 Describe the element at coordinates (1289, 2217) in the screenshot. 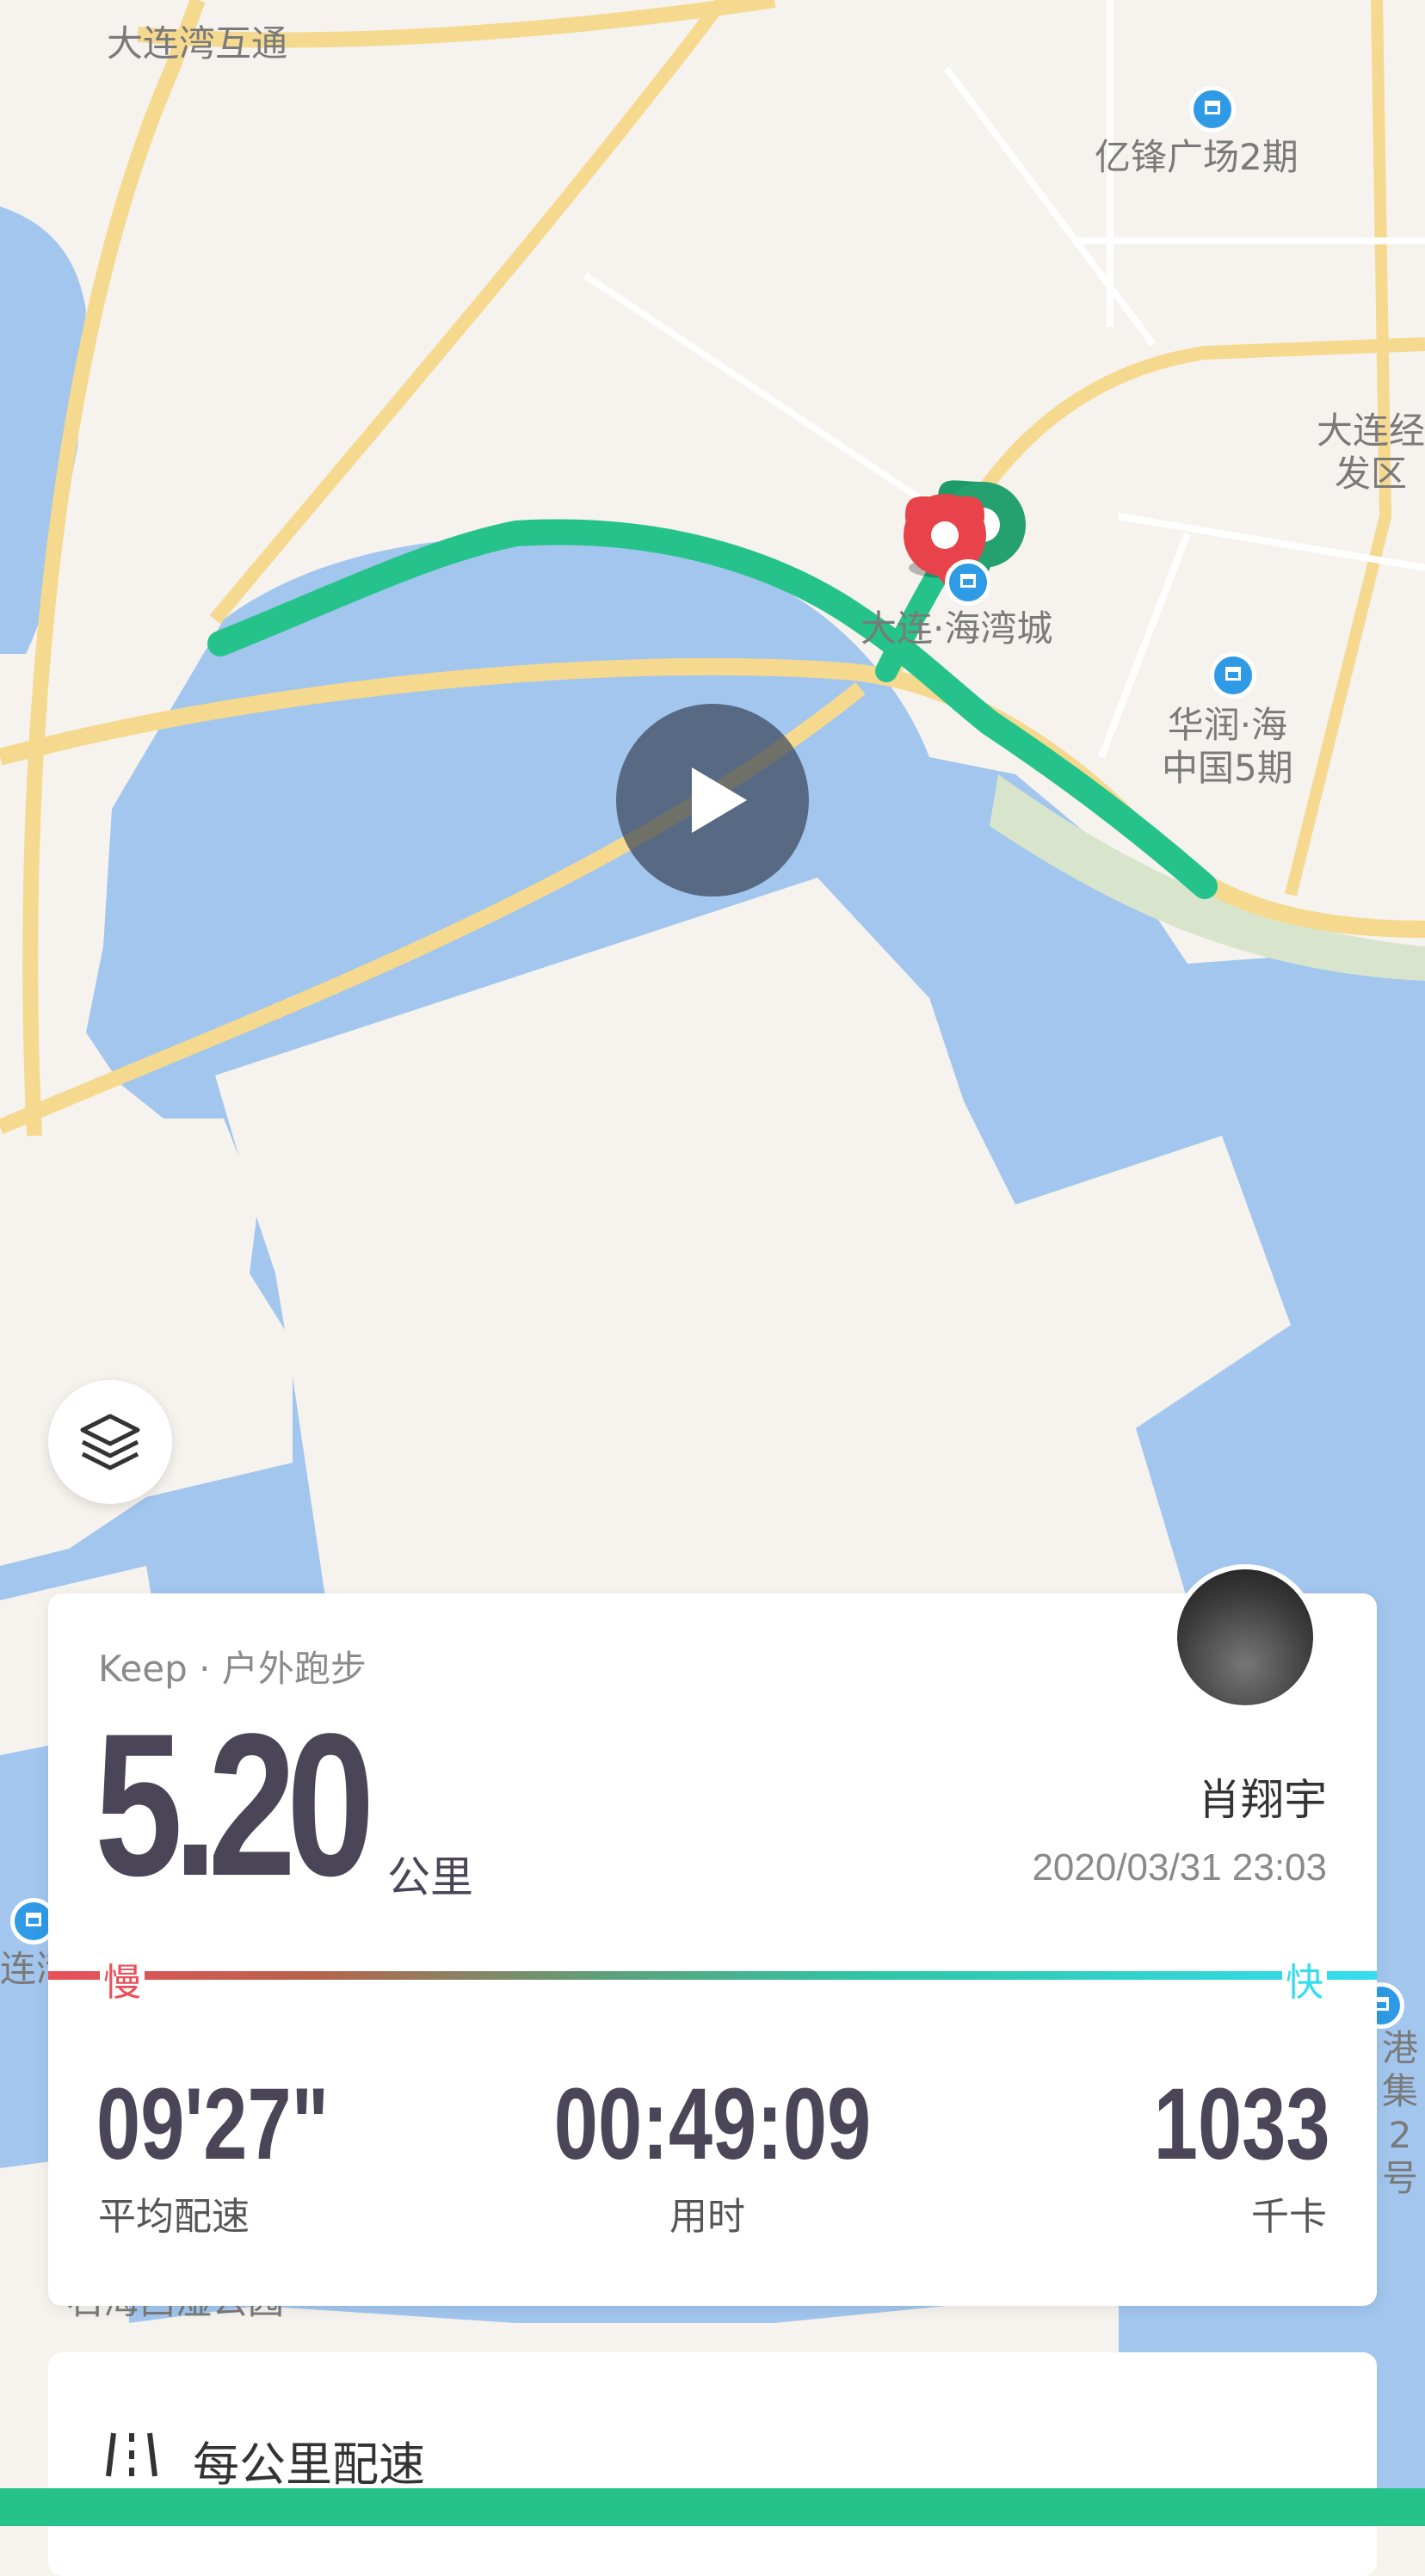

I see `calories-label: 千卡` at that location.